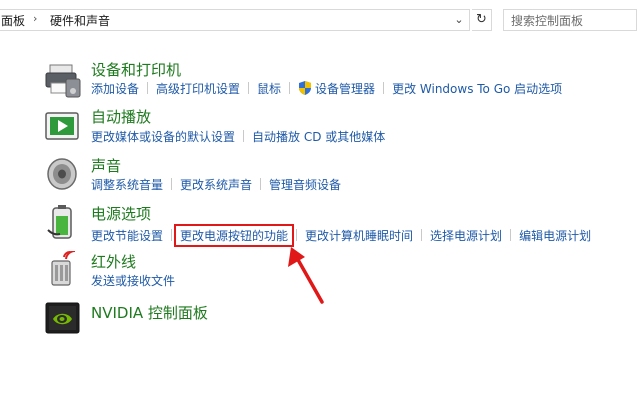 The width and height of the screenshot is (640, 400). I want to click on annotation-arrow-icon, so click(306, 275).